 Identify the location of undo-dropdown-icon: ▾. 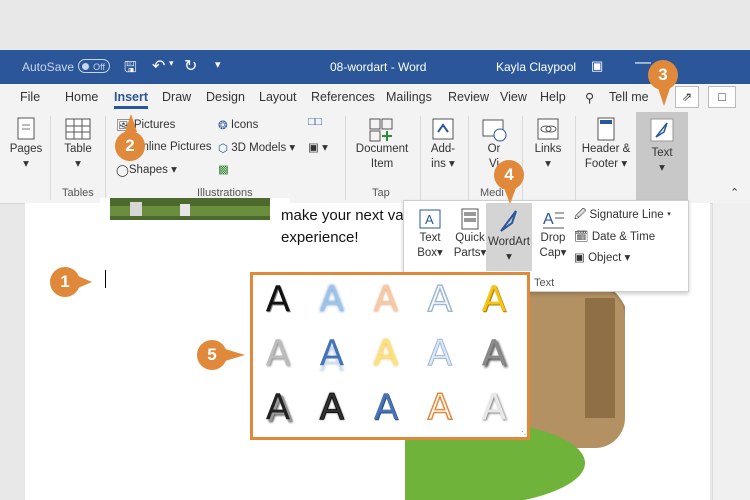
(171, 63).